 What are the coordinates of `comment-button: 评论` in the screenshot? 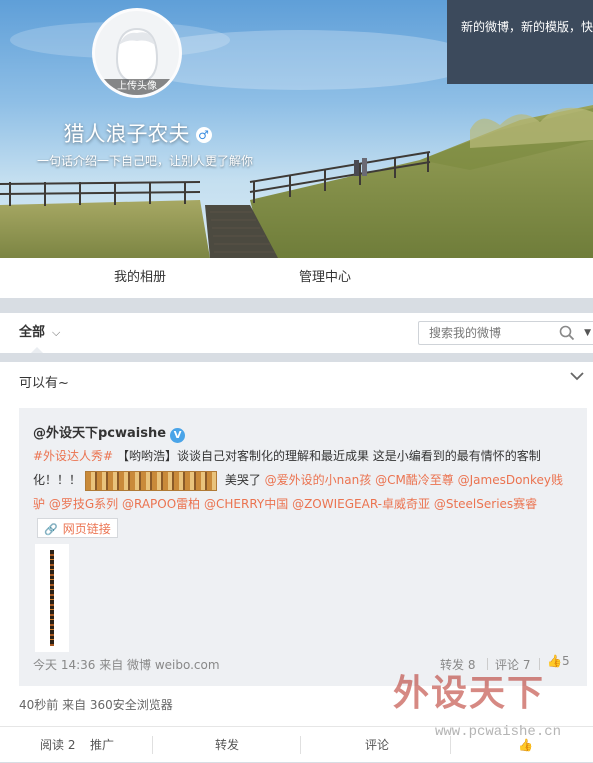 It's located at (377, 745).